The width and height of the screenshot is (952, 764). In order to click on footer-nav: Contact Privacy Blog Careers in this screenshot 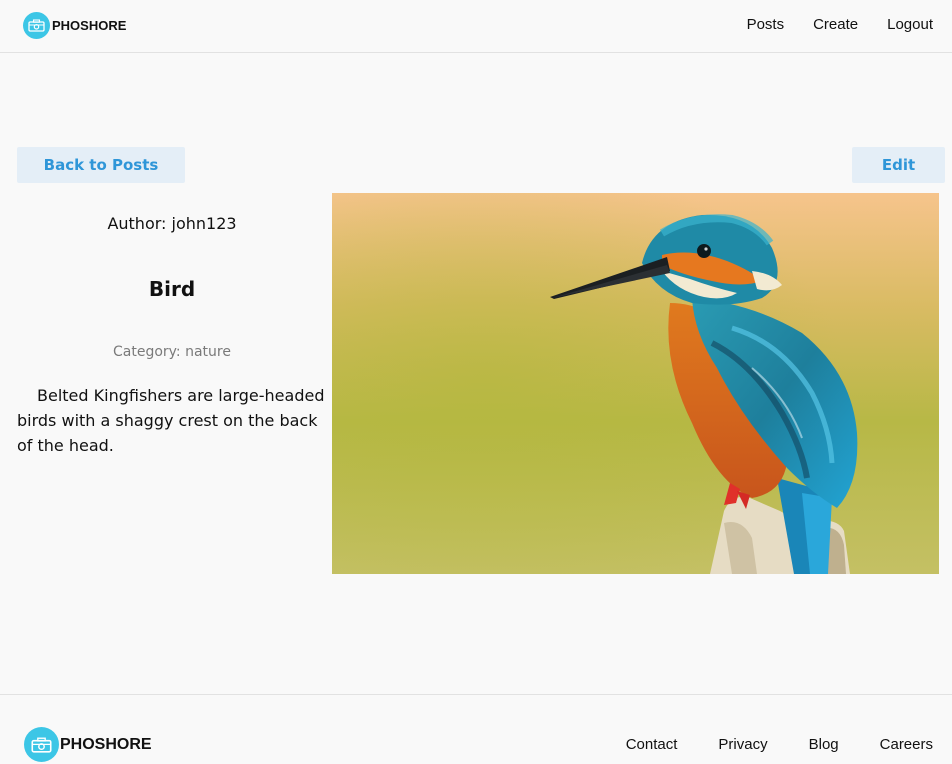, I will do `click(779, 744)`.